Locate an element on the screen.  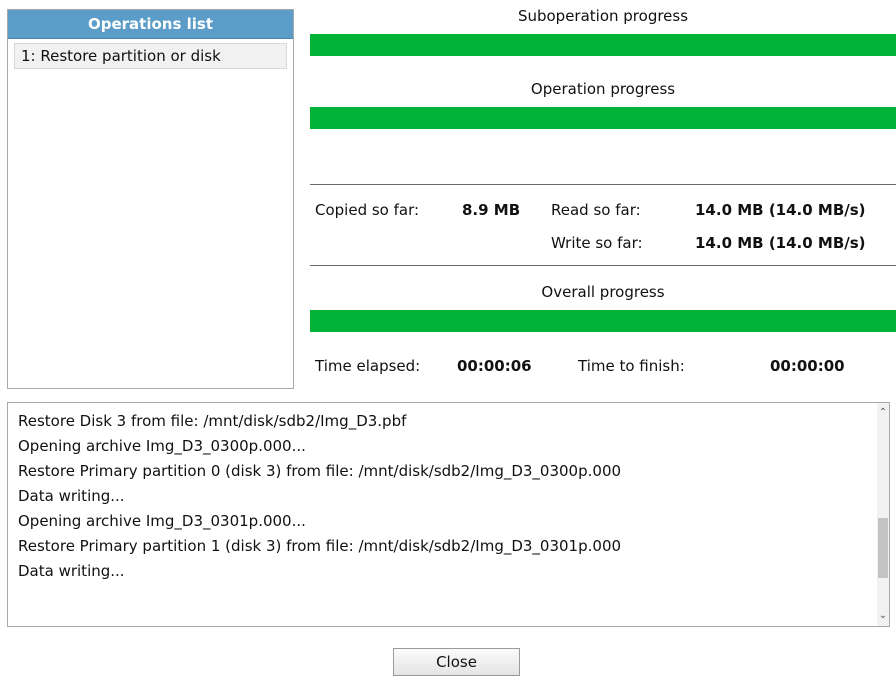
scroll-down-arrow-icon: ⌄ is located at coordinates (883, 616).